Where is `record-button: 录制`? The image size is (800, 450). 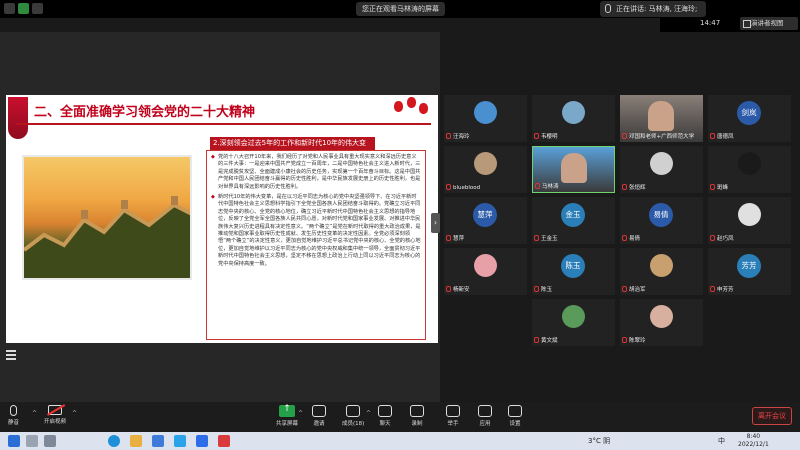 record-button: 录制 is located at coordinates (417, 416).